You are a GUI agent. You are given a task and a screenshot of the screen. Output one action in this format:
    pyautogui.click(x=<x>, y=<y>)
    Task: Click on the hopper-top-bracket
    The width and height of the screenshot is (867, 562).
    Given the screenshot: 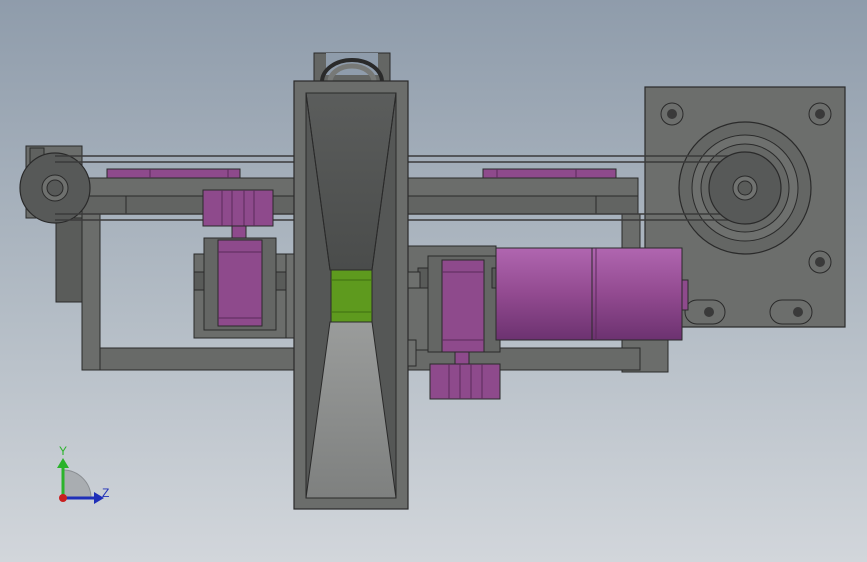 What is the action you would take?
    pyautogui.click(x=352, y=68)
    